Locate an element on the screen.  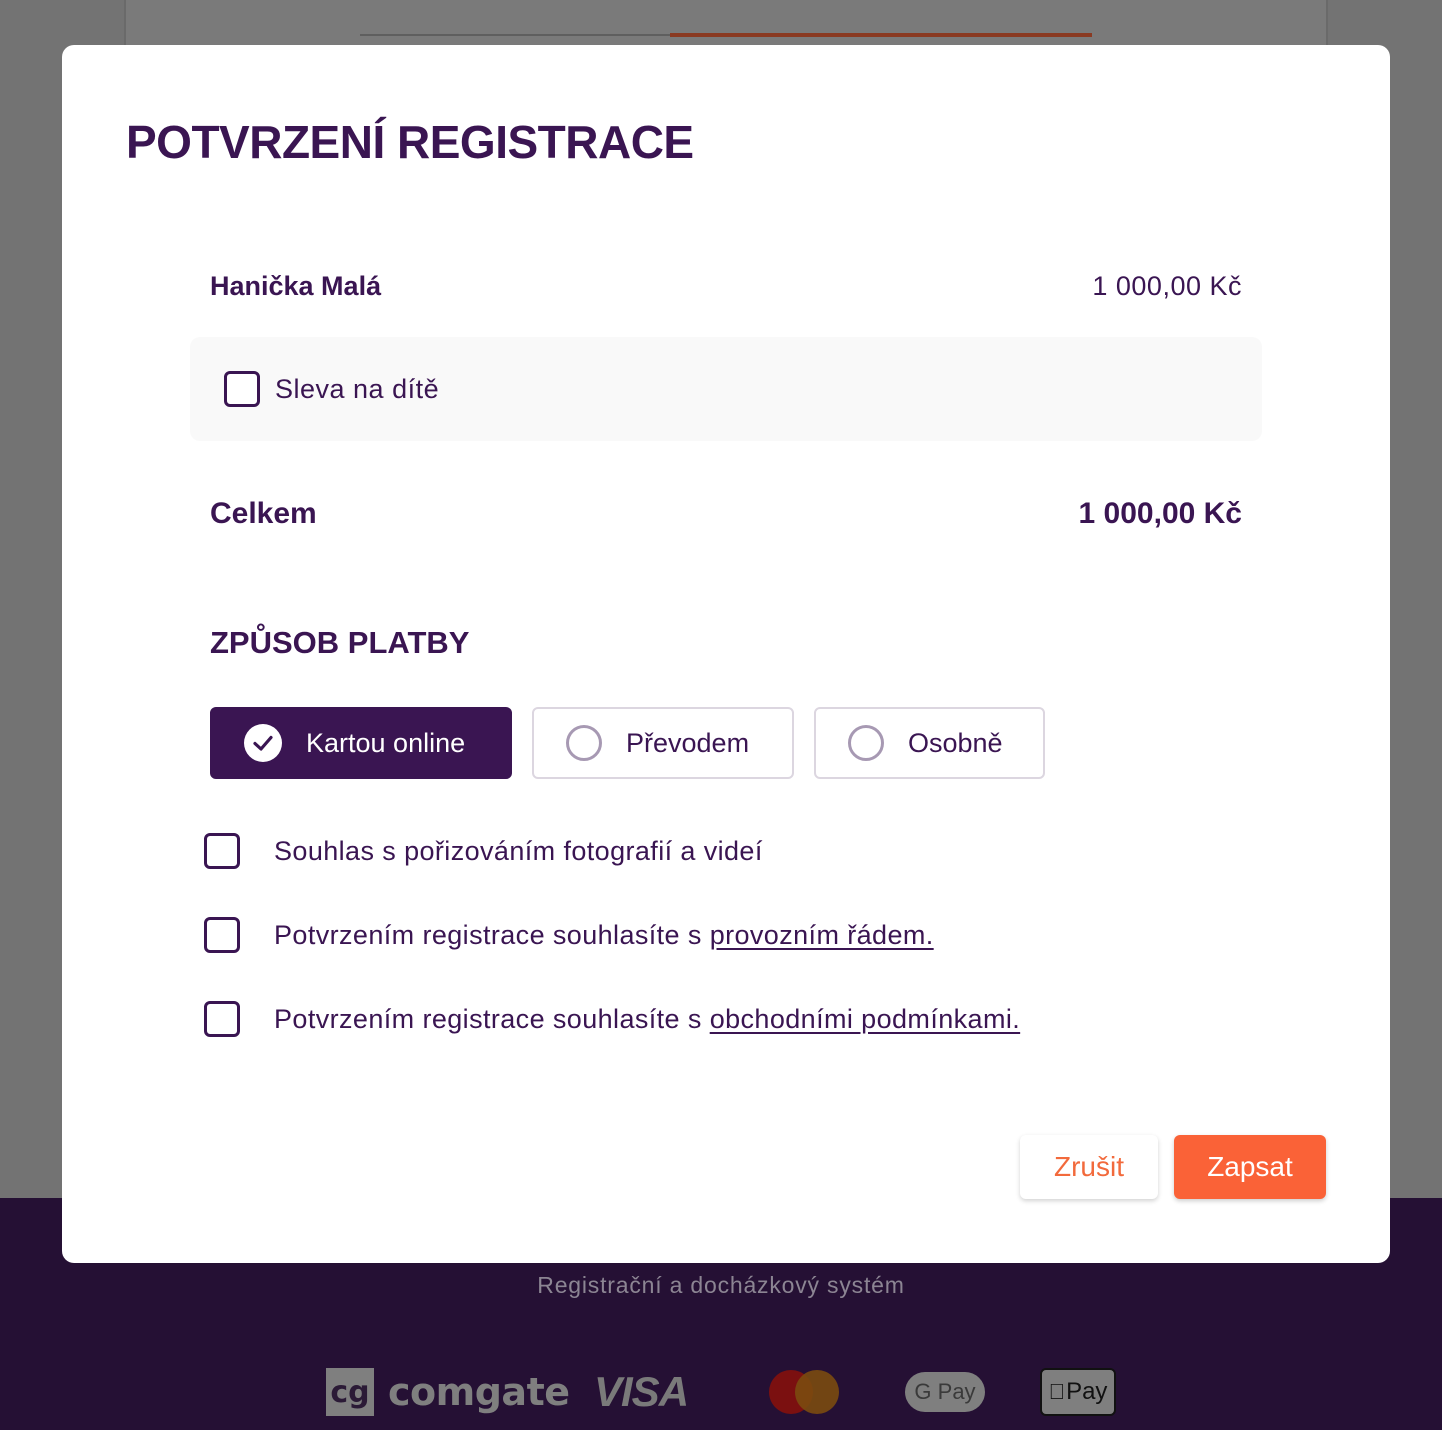
total-value: 1 000,00 Kč is located at coordinates (1160, 513).